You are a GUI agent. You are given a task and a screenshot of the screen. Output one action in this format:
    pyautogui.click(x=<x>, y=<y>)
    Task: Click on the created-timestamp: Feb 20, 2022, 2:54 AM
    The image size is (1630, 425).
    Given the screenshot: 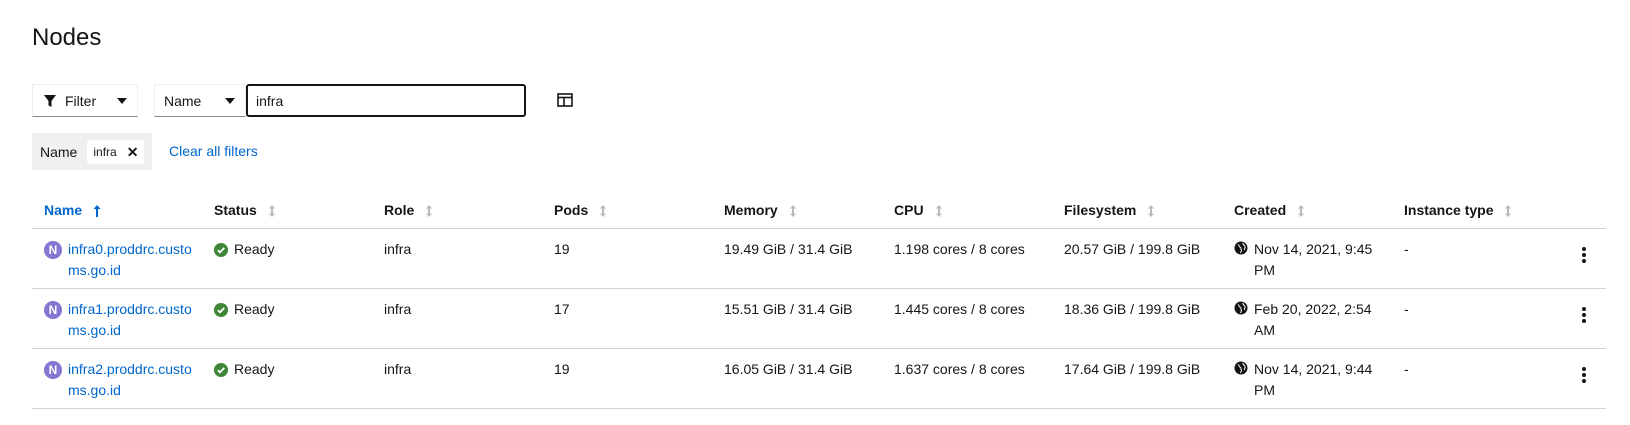 What is the action you would take?
    pyautogui.click(x=1313, y=319)
    